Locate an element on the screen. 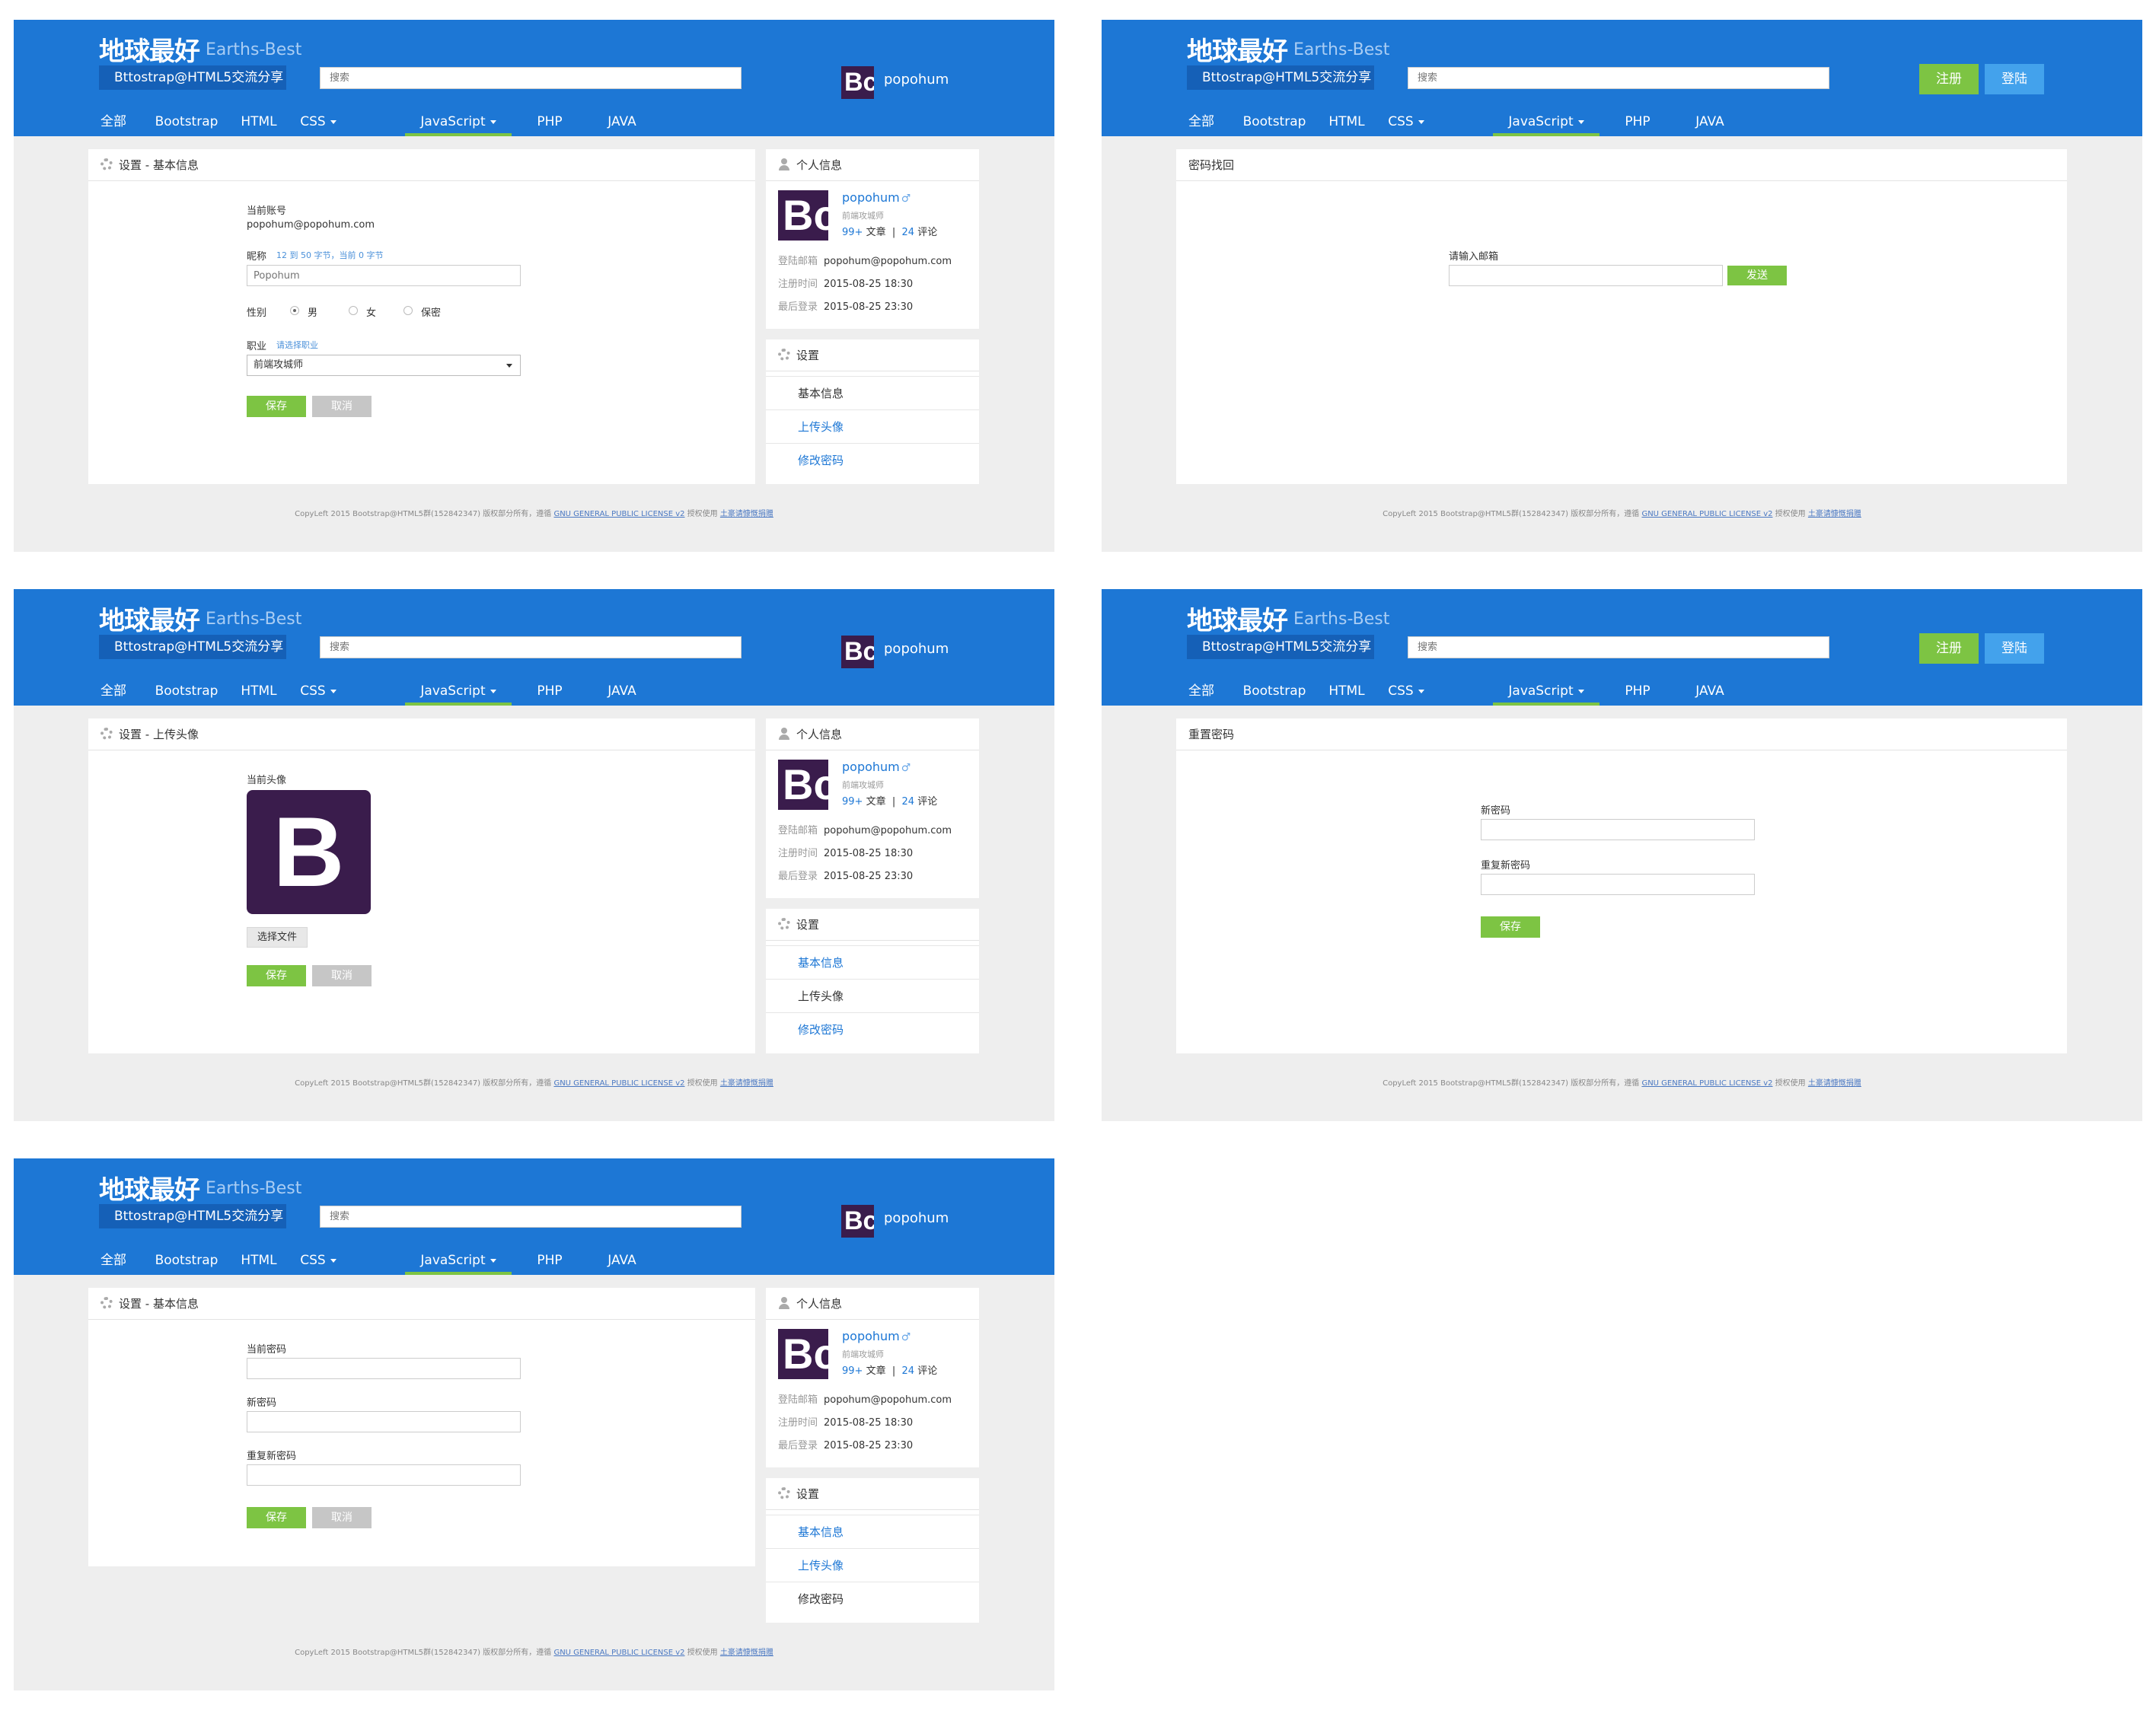 The image size is (2156, 1711). job-select: 前端攻城师 is located at coordinates (384, 366).